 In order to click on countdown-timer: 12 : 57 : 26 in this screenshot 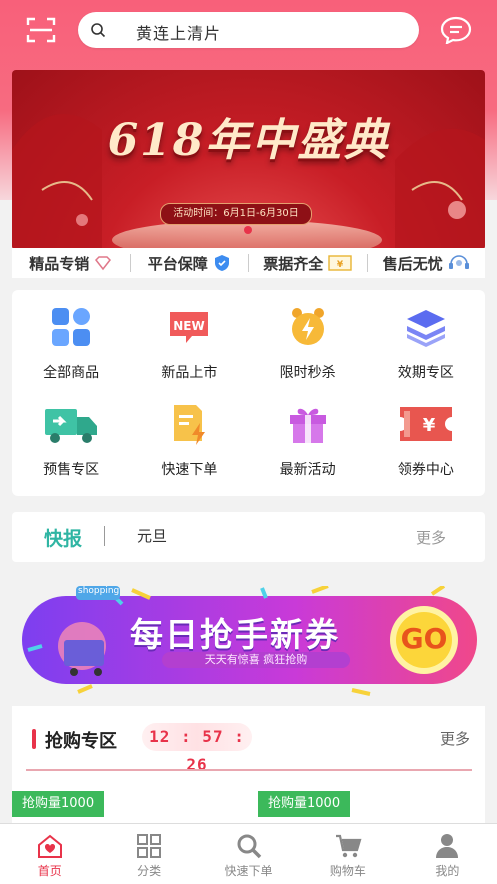, I will do `click(197, 748)`.